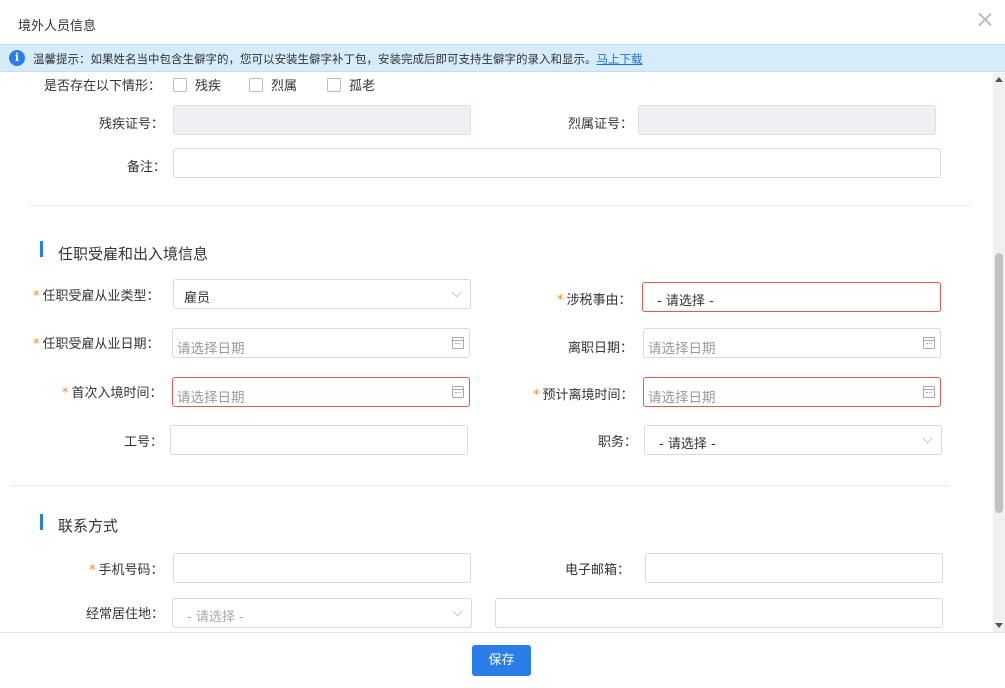 This screenshot has height=688, width=1005. I want to click on martyr-cert-input, so click(787, 120).